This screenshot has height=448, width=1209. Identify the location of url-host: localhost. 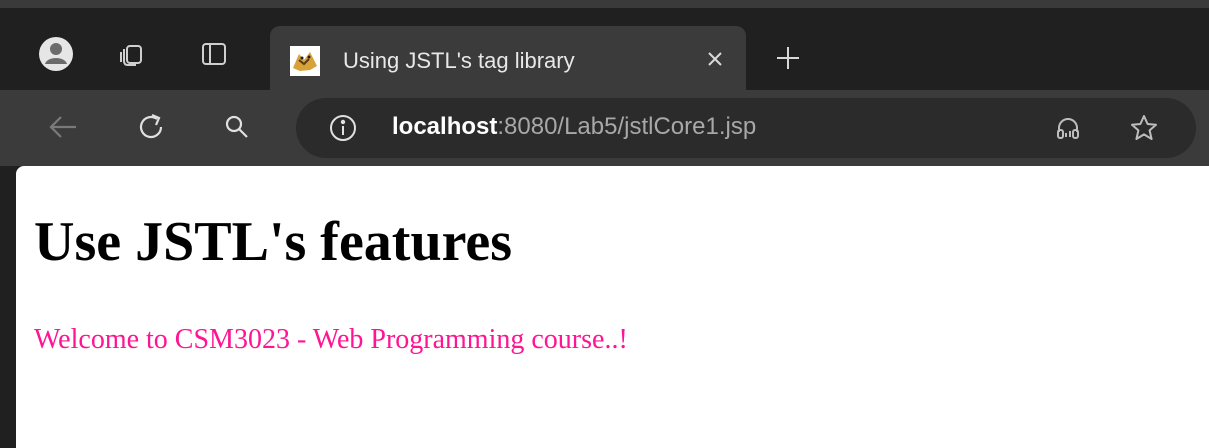
(445, 126).